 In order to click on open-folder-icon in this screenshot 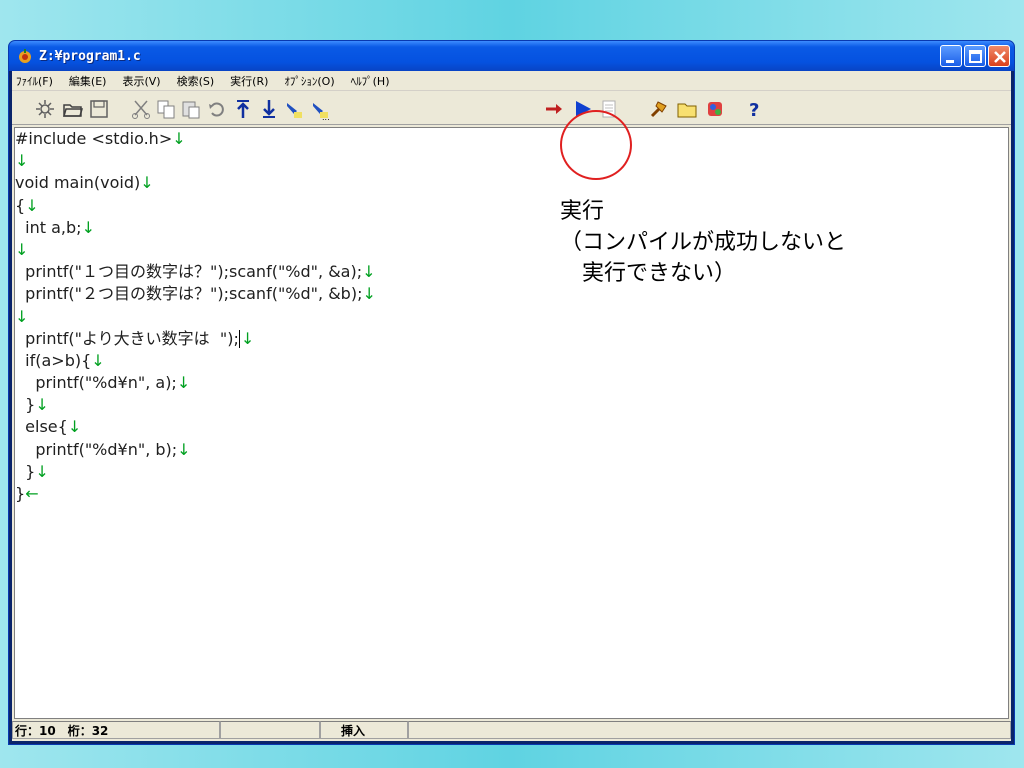, I will do `click(73, 109)`.